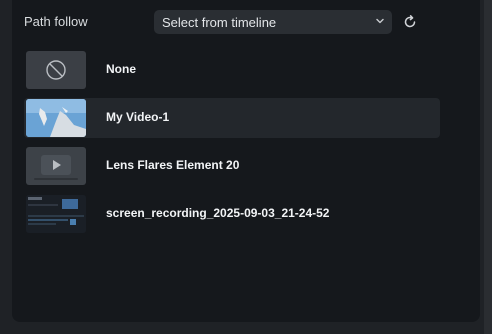 The width and height of the screenshot is (492, 334). Describe the element at coordinates (380, 21) in the screenshot. I see `chevron-down-icon` at that location.